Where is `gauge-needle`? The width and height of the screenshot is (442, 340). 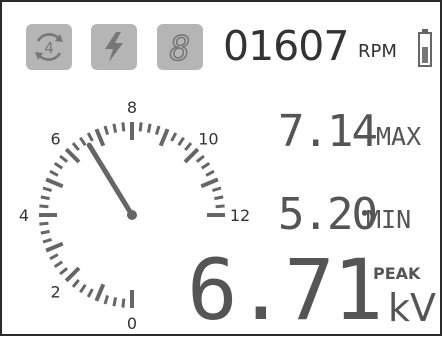 gauge-needle is located at coordinates (110, 180).